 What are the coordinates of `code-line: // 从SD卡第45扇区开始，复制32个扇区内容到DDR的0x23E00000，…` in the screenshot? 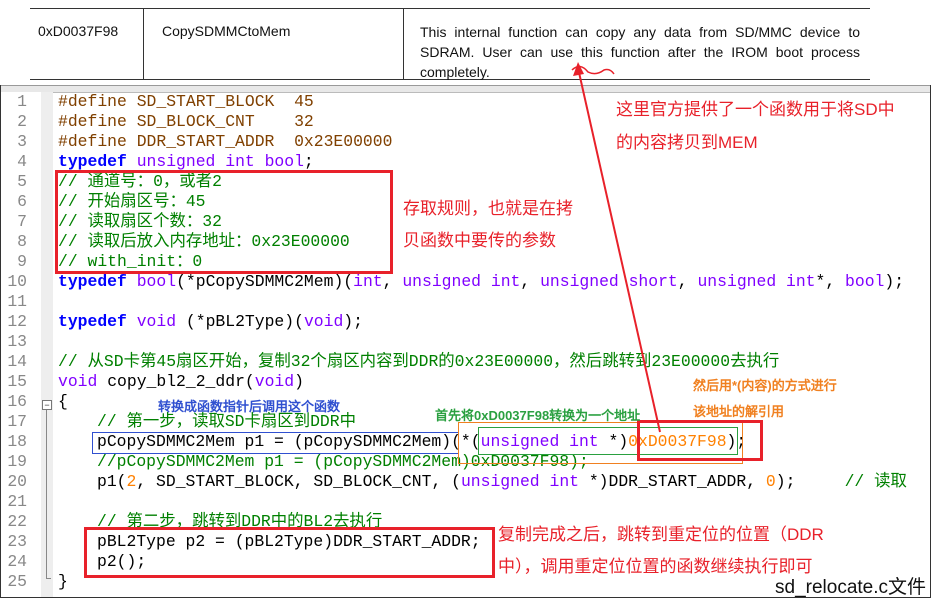 It's located at (418, 362).